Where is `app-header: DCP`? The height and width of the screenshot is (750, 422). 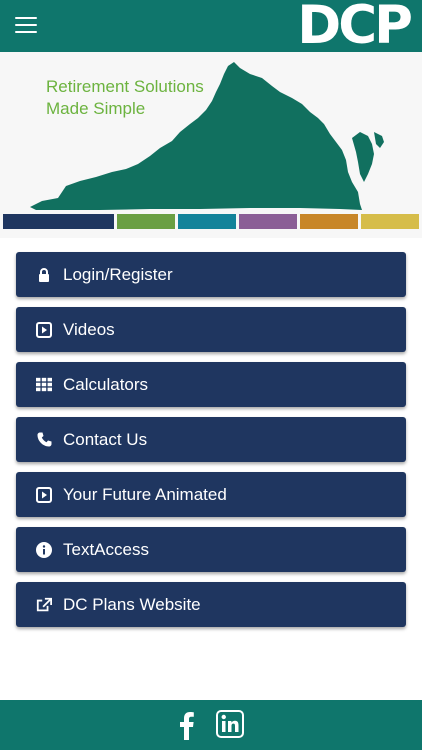
app-header: DCP is located at coordinates (211, 28).